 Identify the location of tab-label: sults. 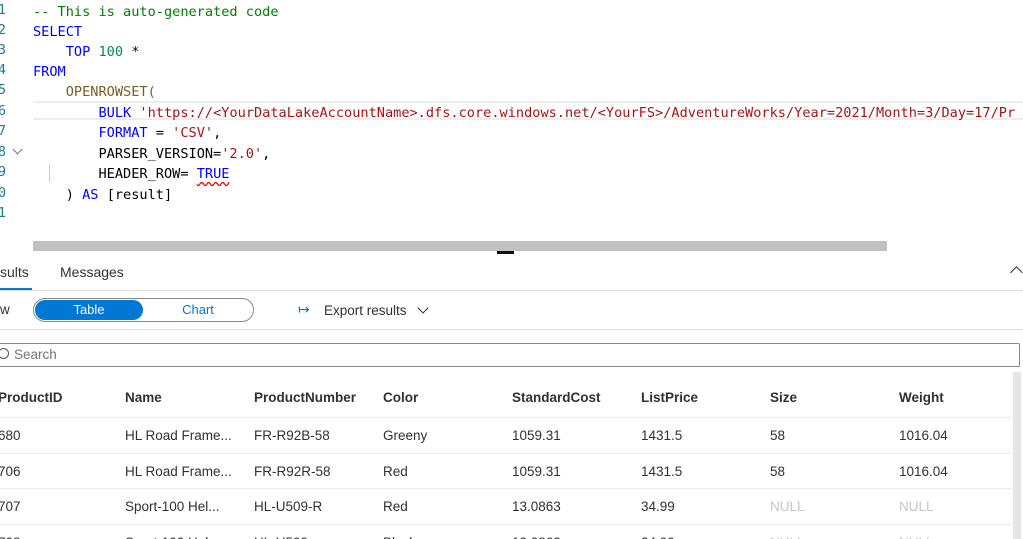
(14, 272).